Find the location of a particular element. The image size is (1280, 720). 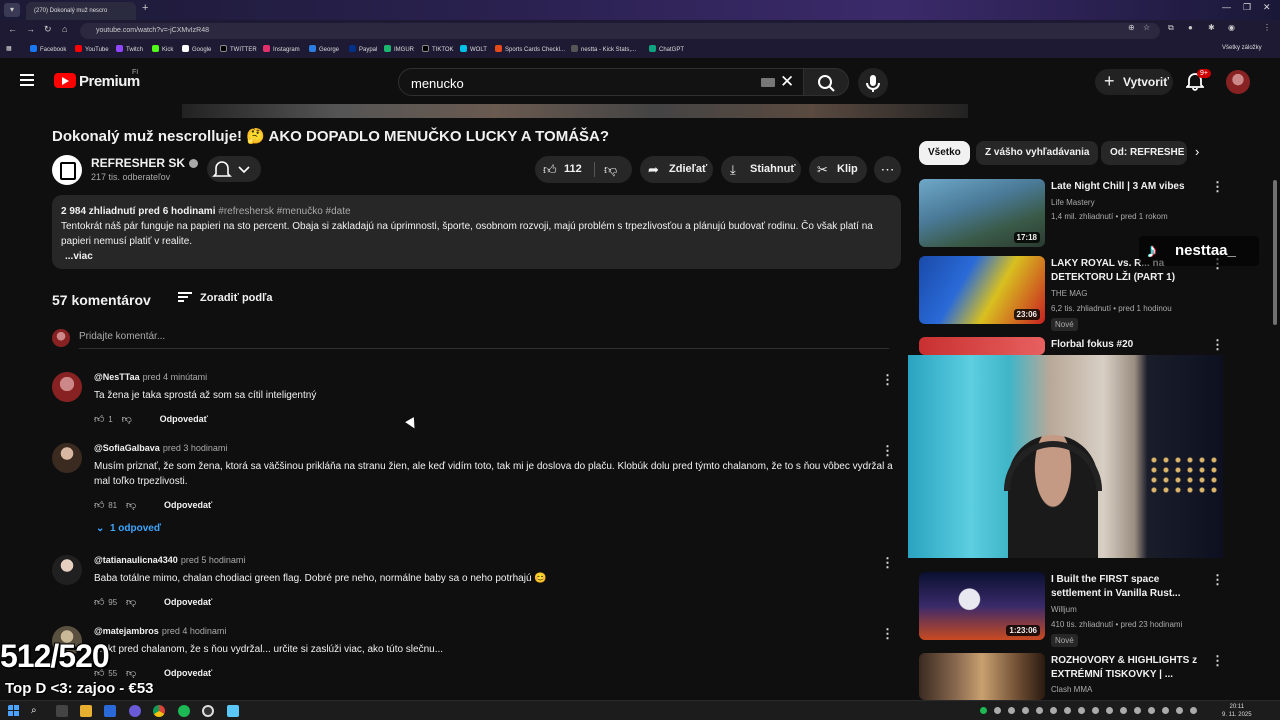

bookmark-star-icon: ☆ is located at coordinates (1146, 27).